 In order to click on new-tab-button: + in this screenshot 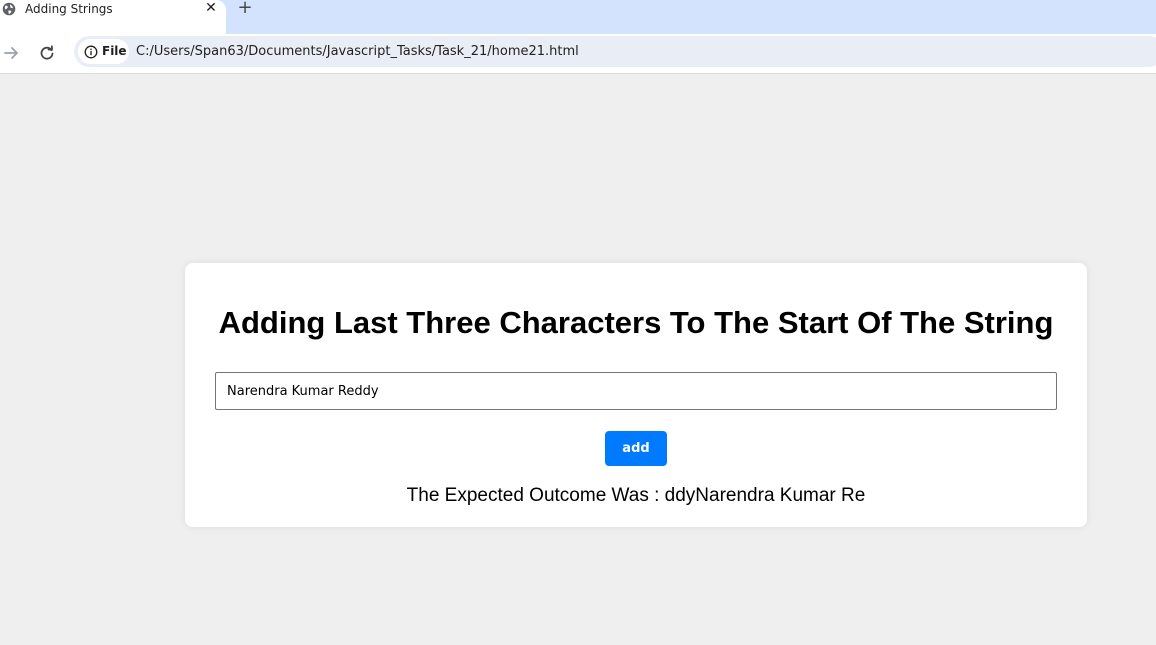, I will do `click(245, 9)`.